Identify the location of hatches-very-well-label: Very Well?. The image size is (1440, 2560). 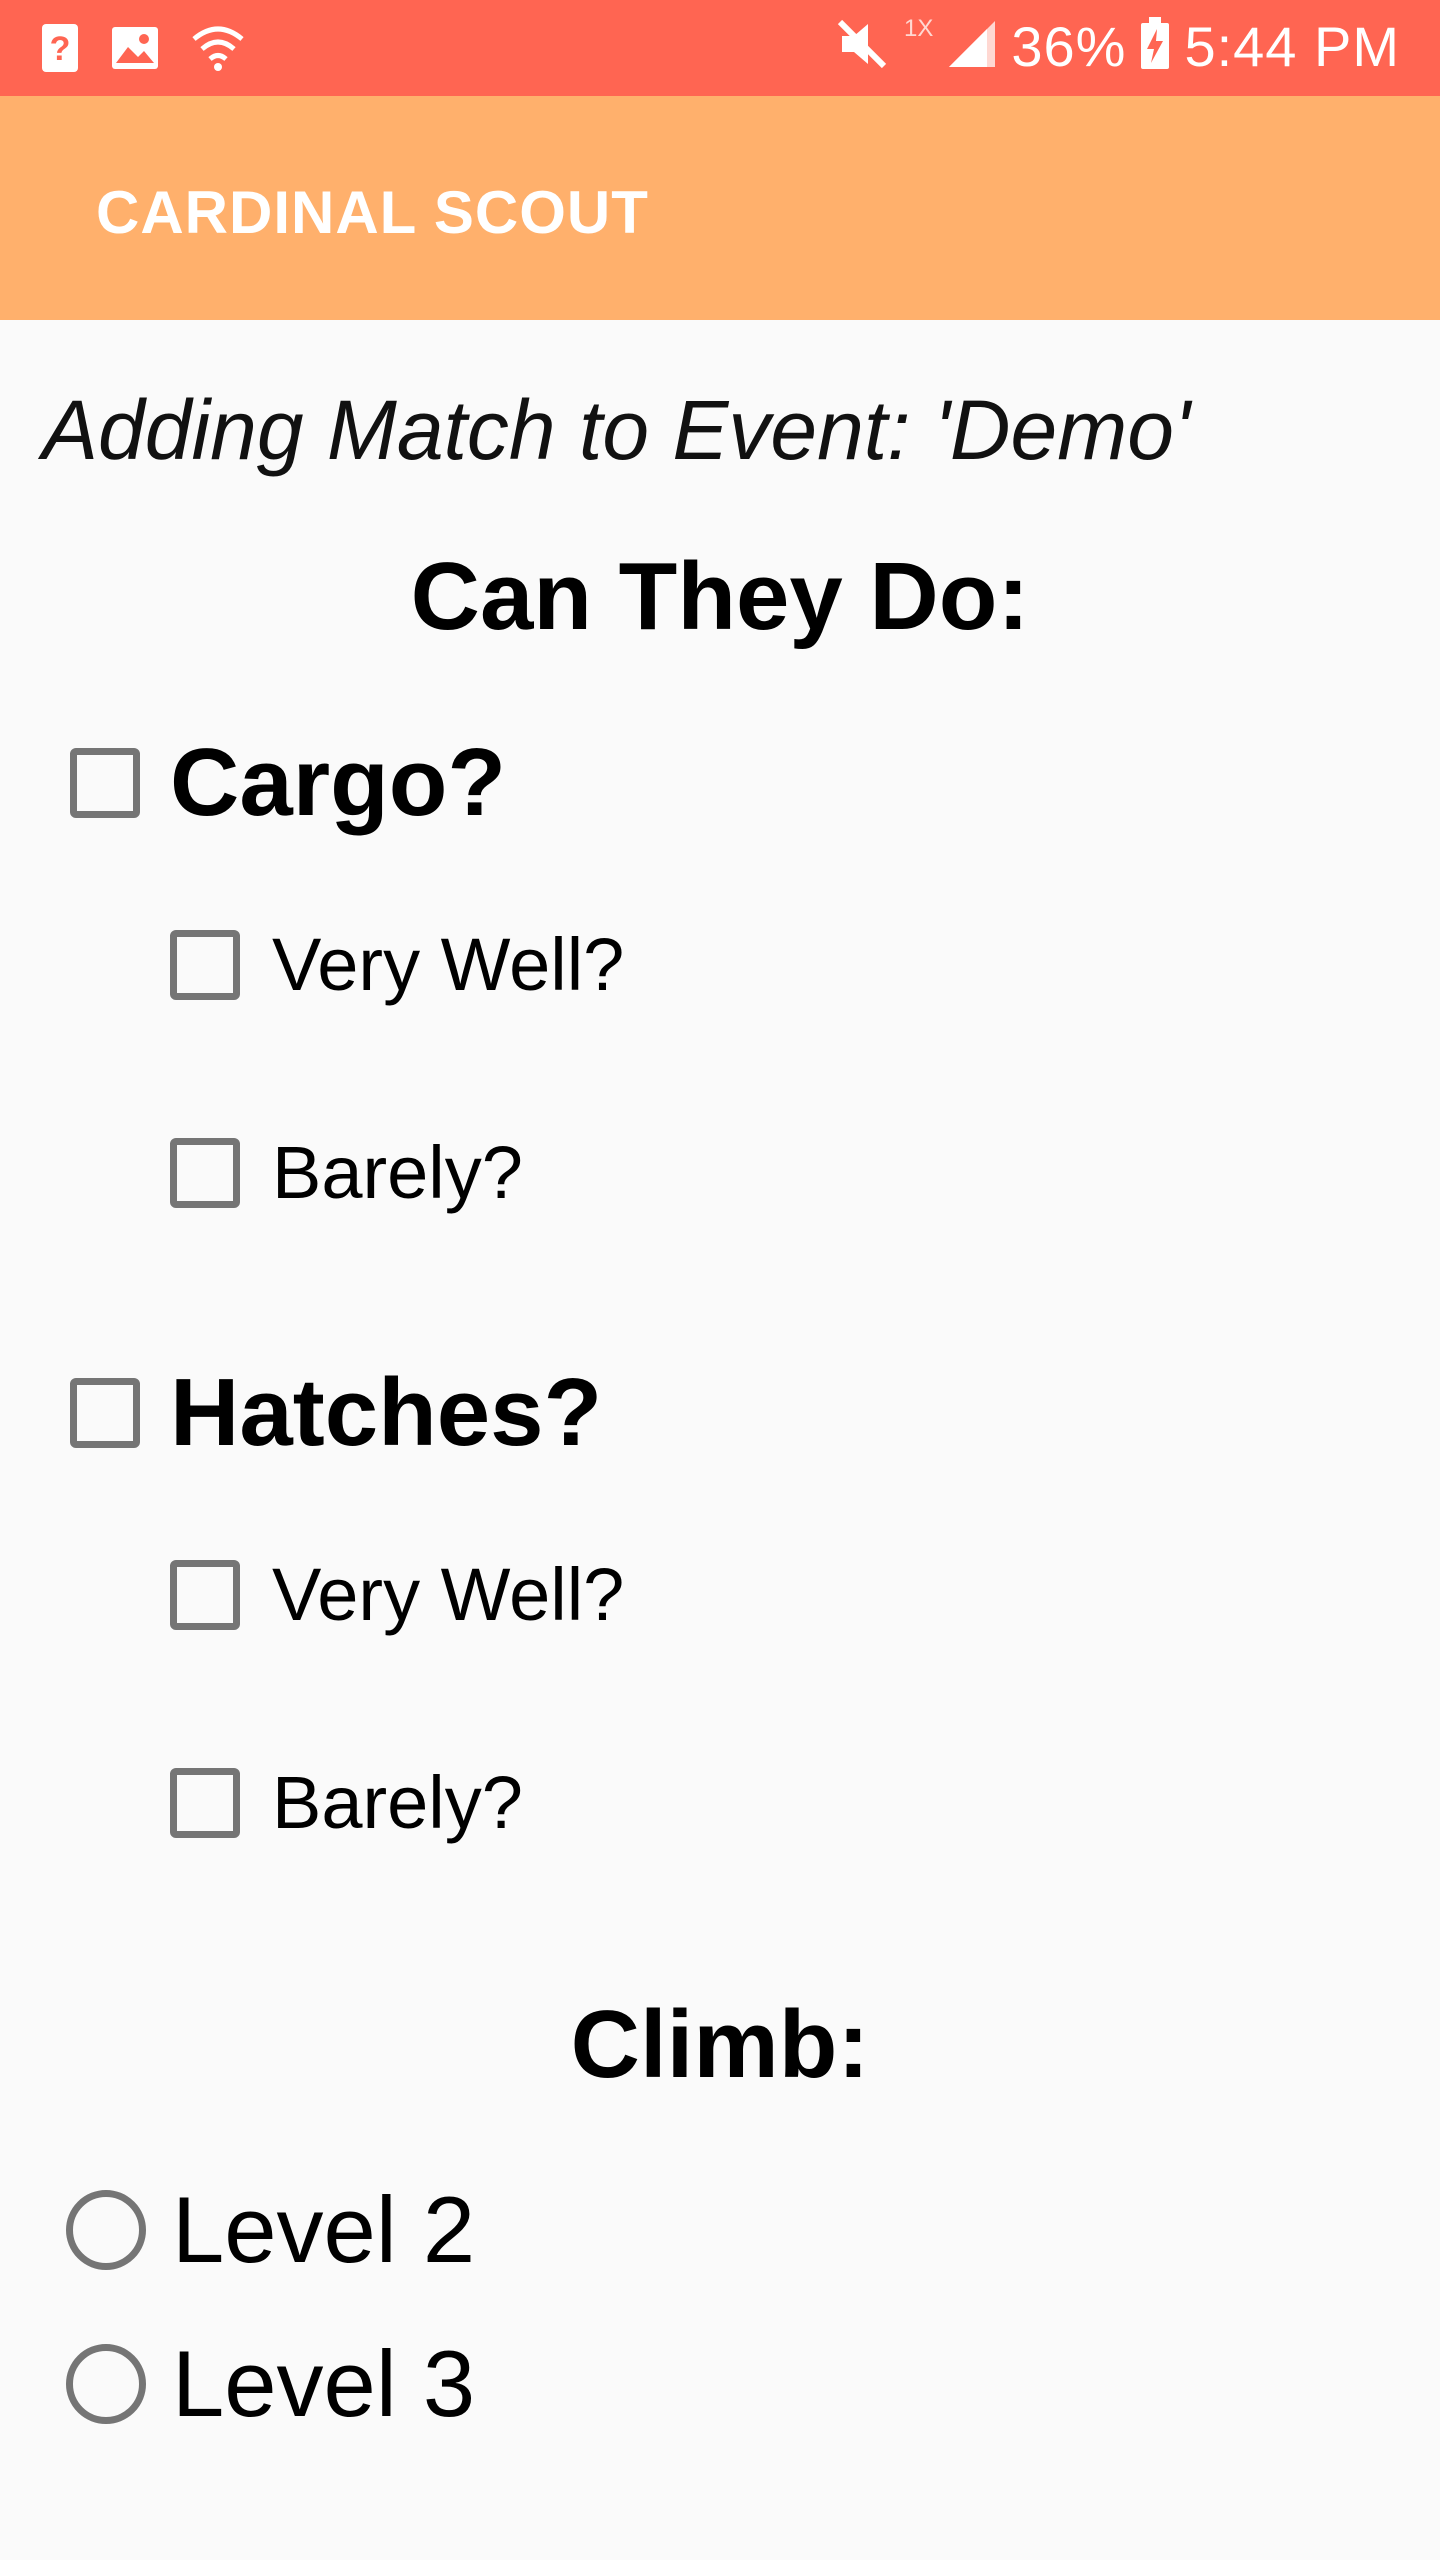
(448, 1594).